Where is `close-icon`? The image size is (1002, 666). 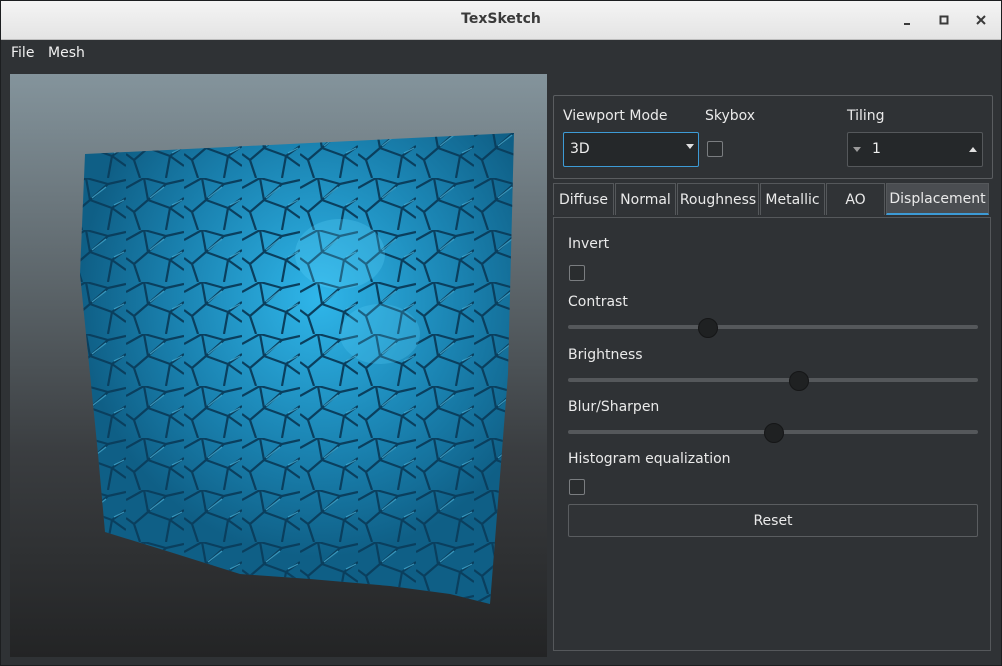 close-icon is located at coordinates (981, 20).